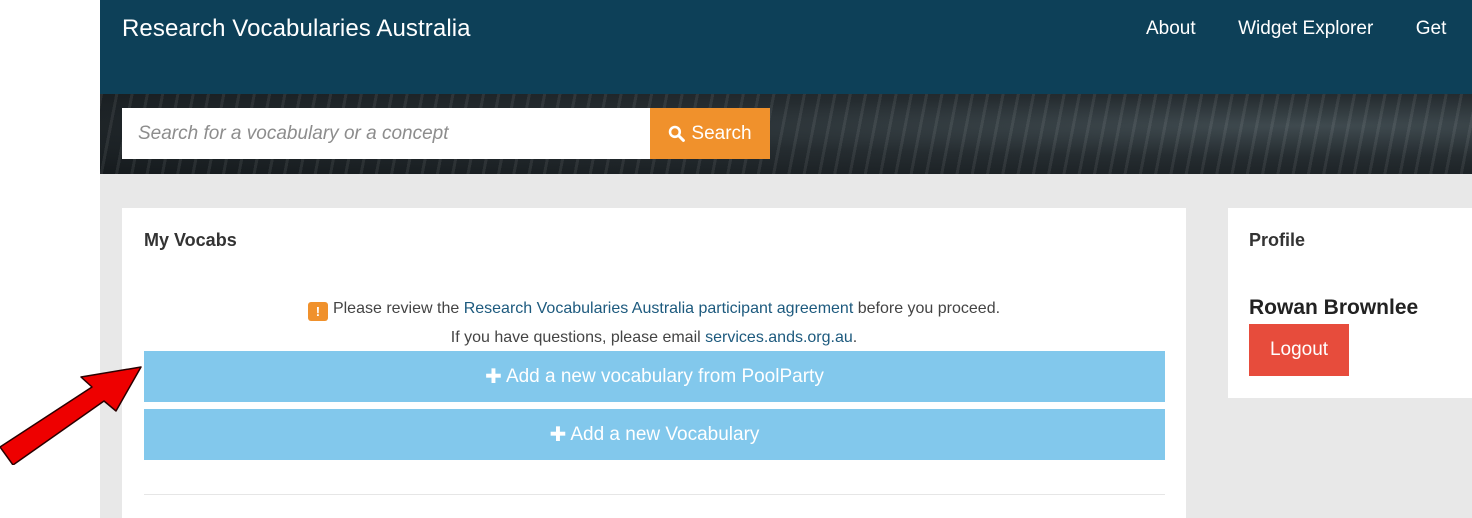 The image size is (1472, 518). I want to click on search-button: Search, so click(710, 133).